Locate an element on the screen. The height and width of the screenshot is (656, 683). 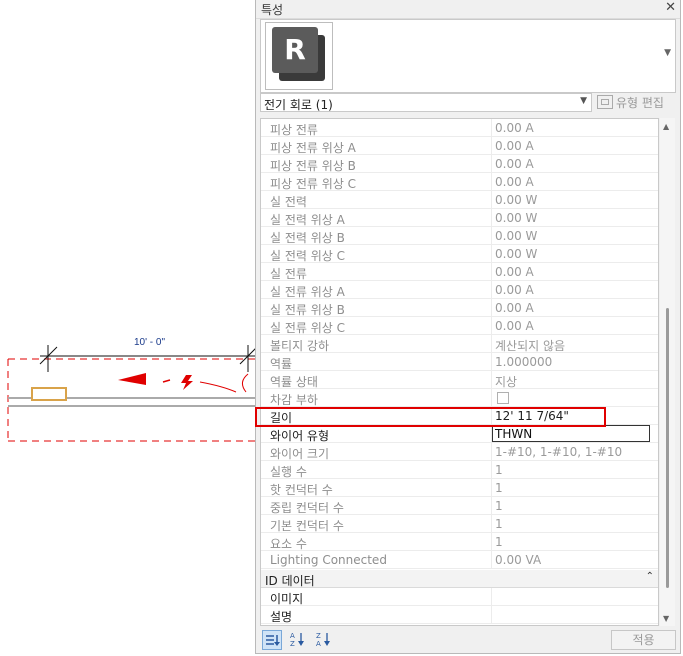
scrollbar-thumb is located at coordinates (667, 448).